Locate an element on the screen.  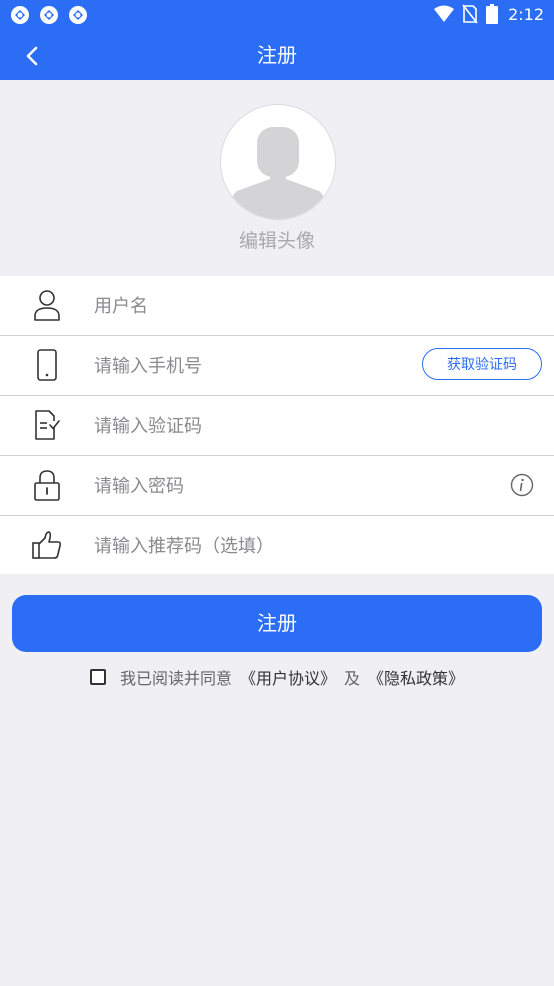
user-icon is located at coordinates (47, 305).